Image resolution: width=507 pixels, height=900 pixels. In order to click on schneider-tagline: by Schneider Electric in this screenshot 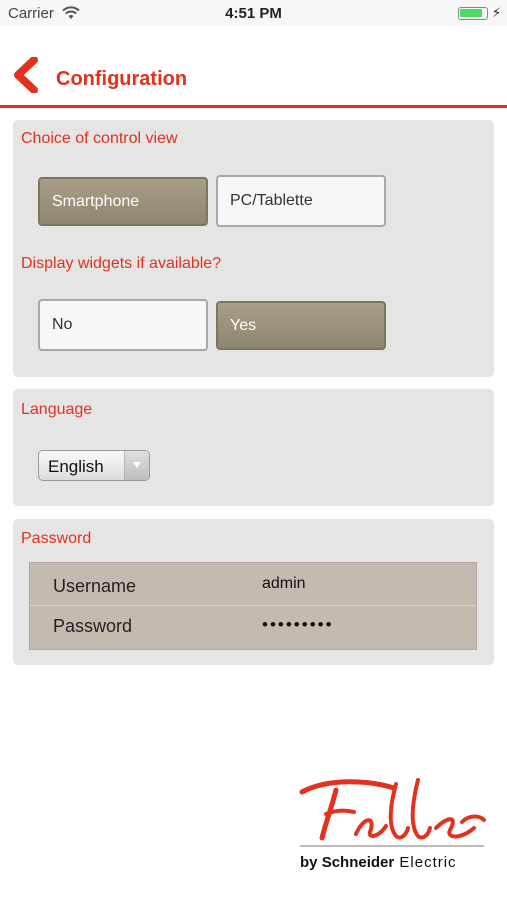, I will do `click(378, 862)`.